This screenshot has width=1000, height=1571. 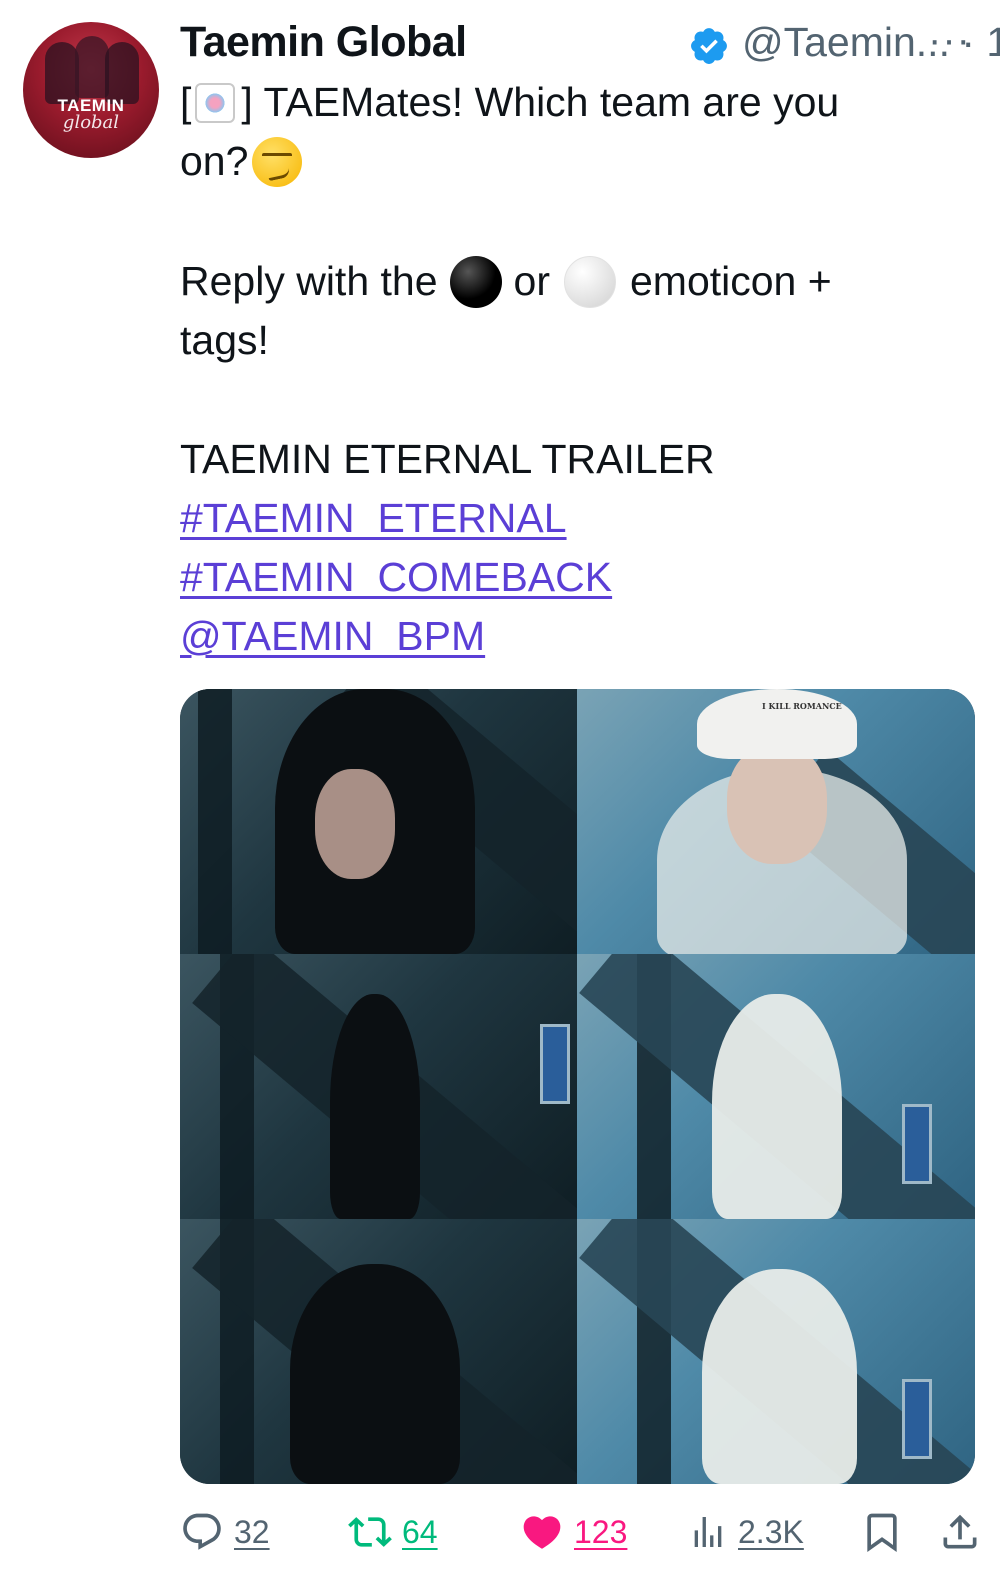 What do you see at coordinates (531, 281) in the screenshot?
I see `text-line-3b: or` at bounding box center [531, 281].